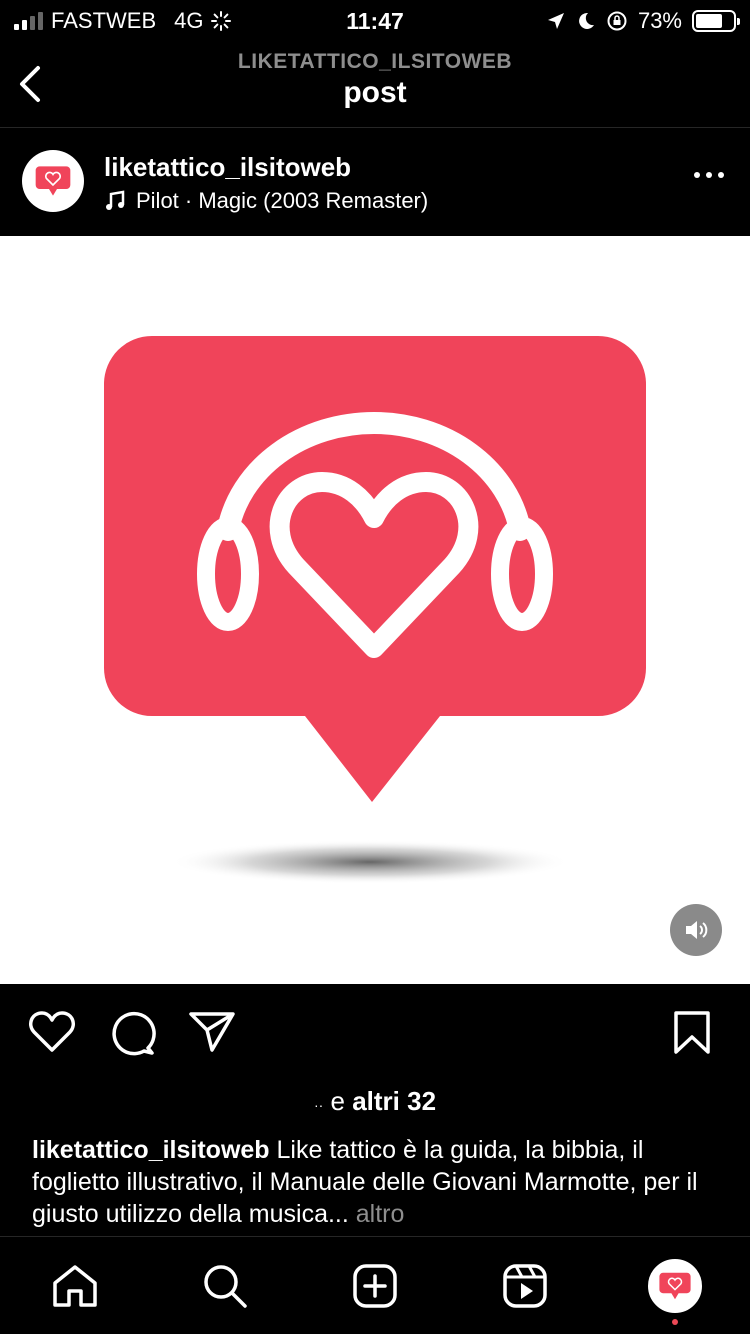 Image resolution: width=750 pixels, height=1334 pixels. I want to click on add-post-icon, so click(375, 1286).